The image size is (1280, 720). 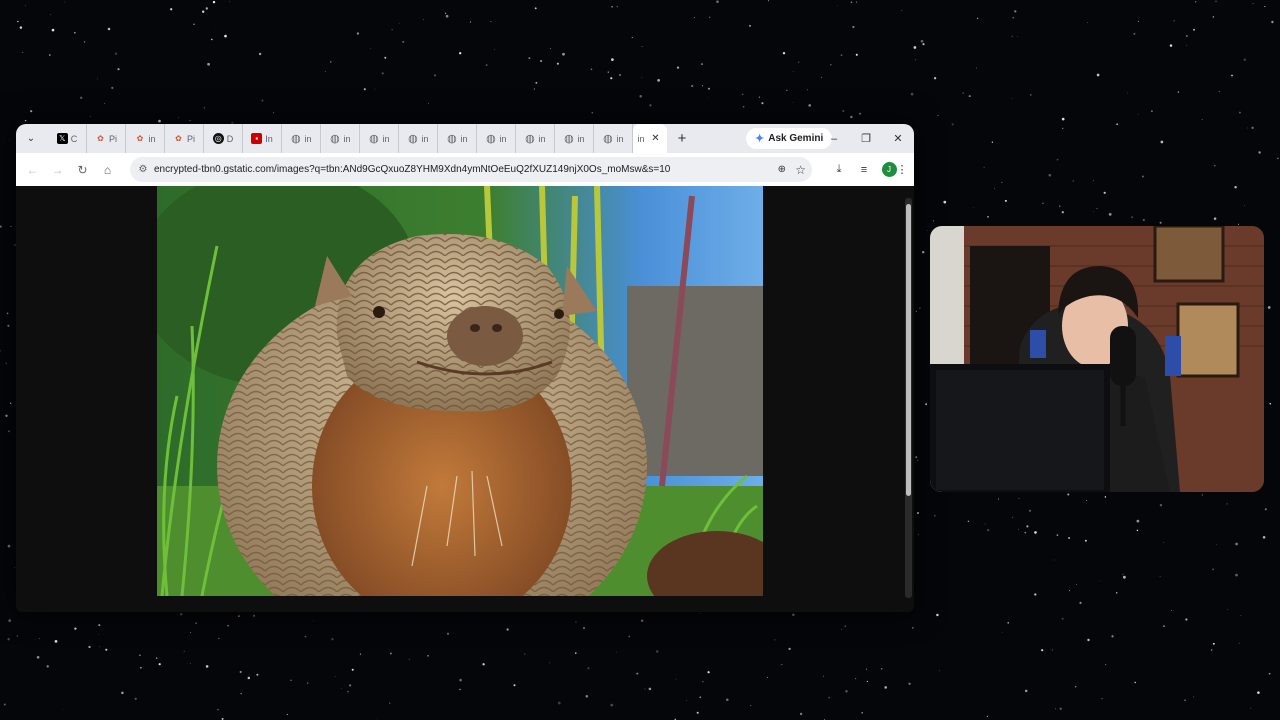 What do you see at coordinates (145, 138) in the screenshot?
I see `tab-2: ✿ in` at bounding box center [145, 138].